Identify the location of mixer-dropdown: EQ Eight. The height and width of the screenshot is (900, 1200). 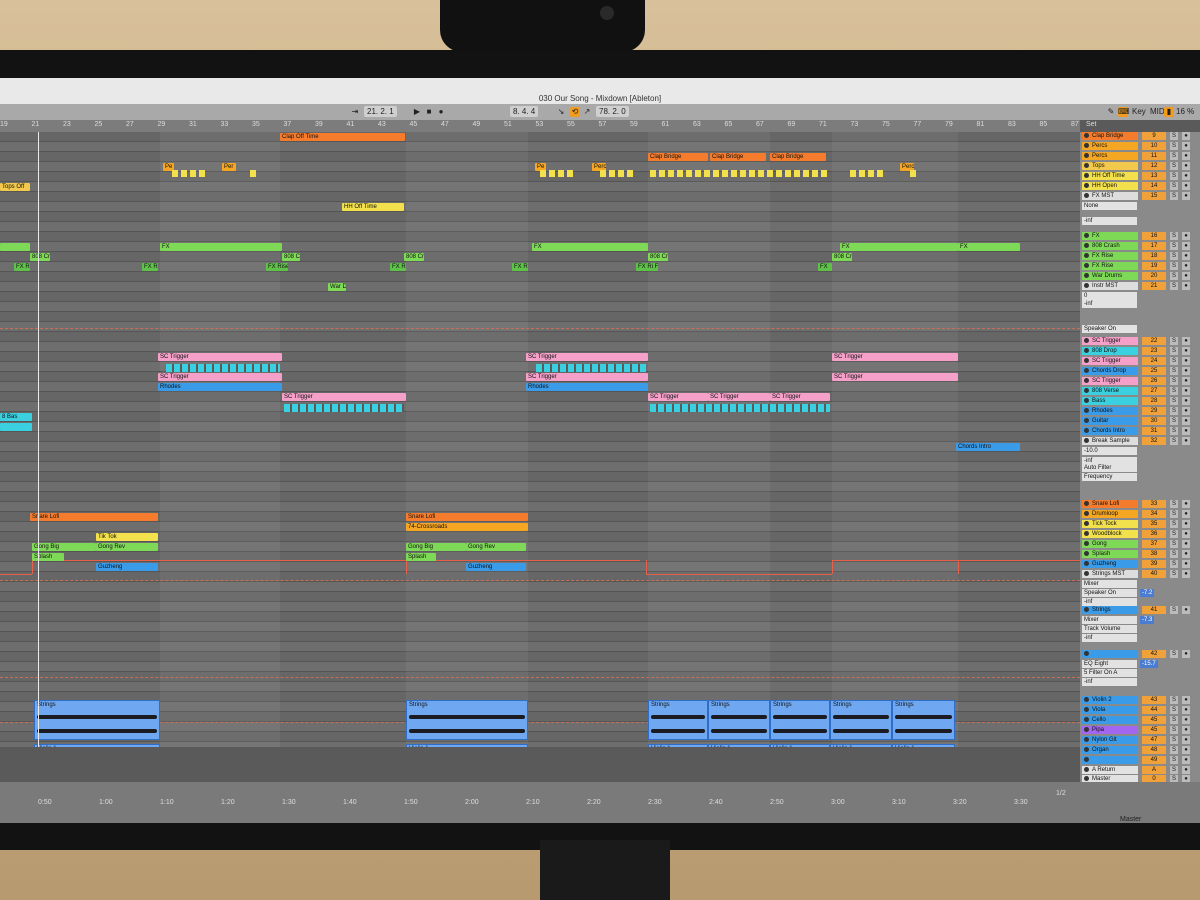
(1109, 664).